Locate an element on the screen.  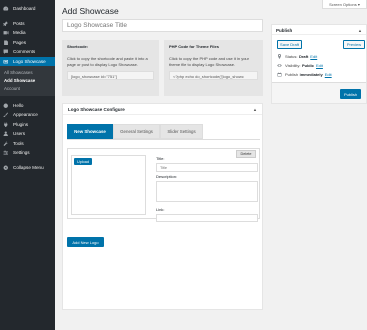
pages-icon is located at coordinates (6, 42).